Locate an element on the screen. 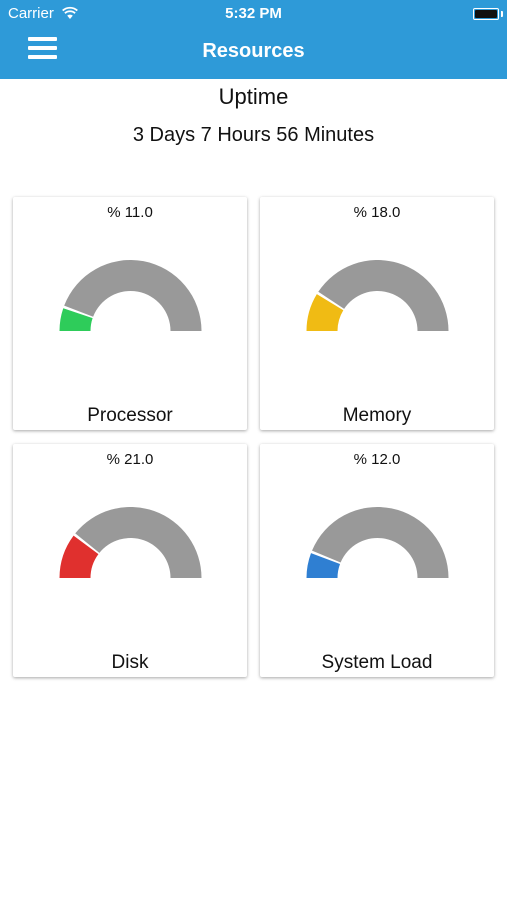 The image size is (507, 900). gauge-percent: % 12.0 is located at coordinates (377, 459).